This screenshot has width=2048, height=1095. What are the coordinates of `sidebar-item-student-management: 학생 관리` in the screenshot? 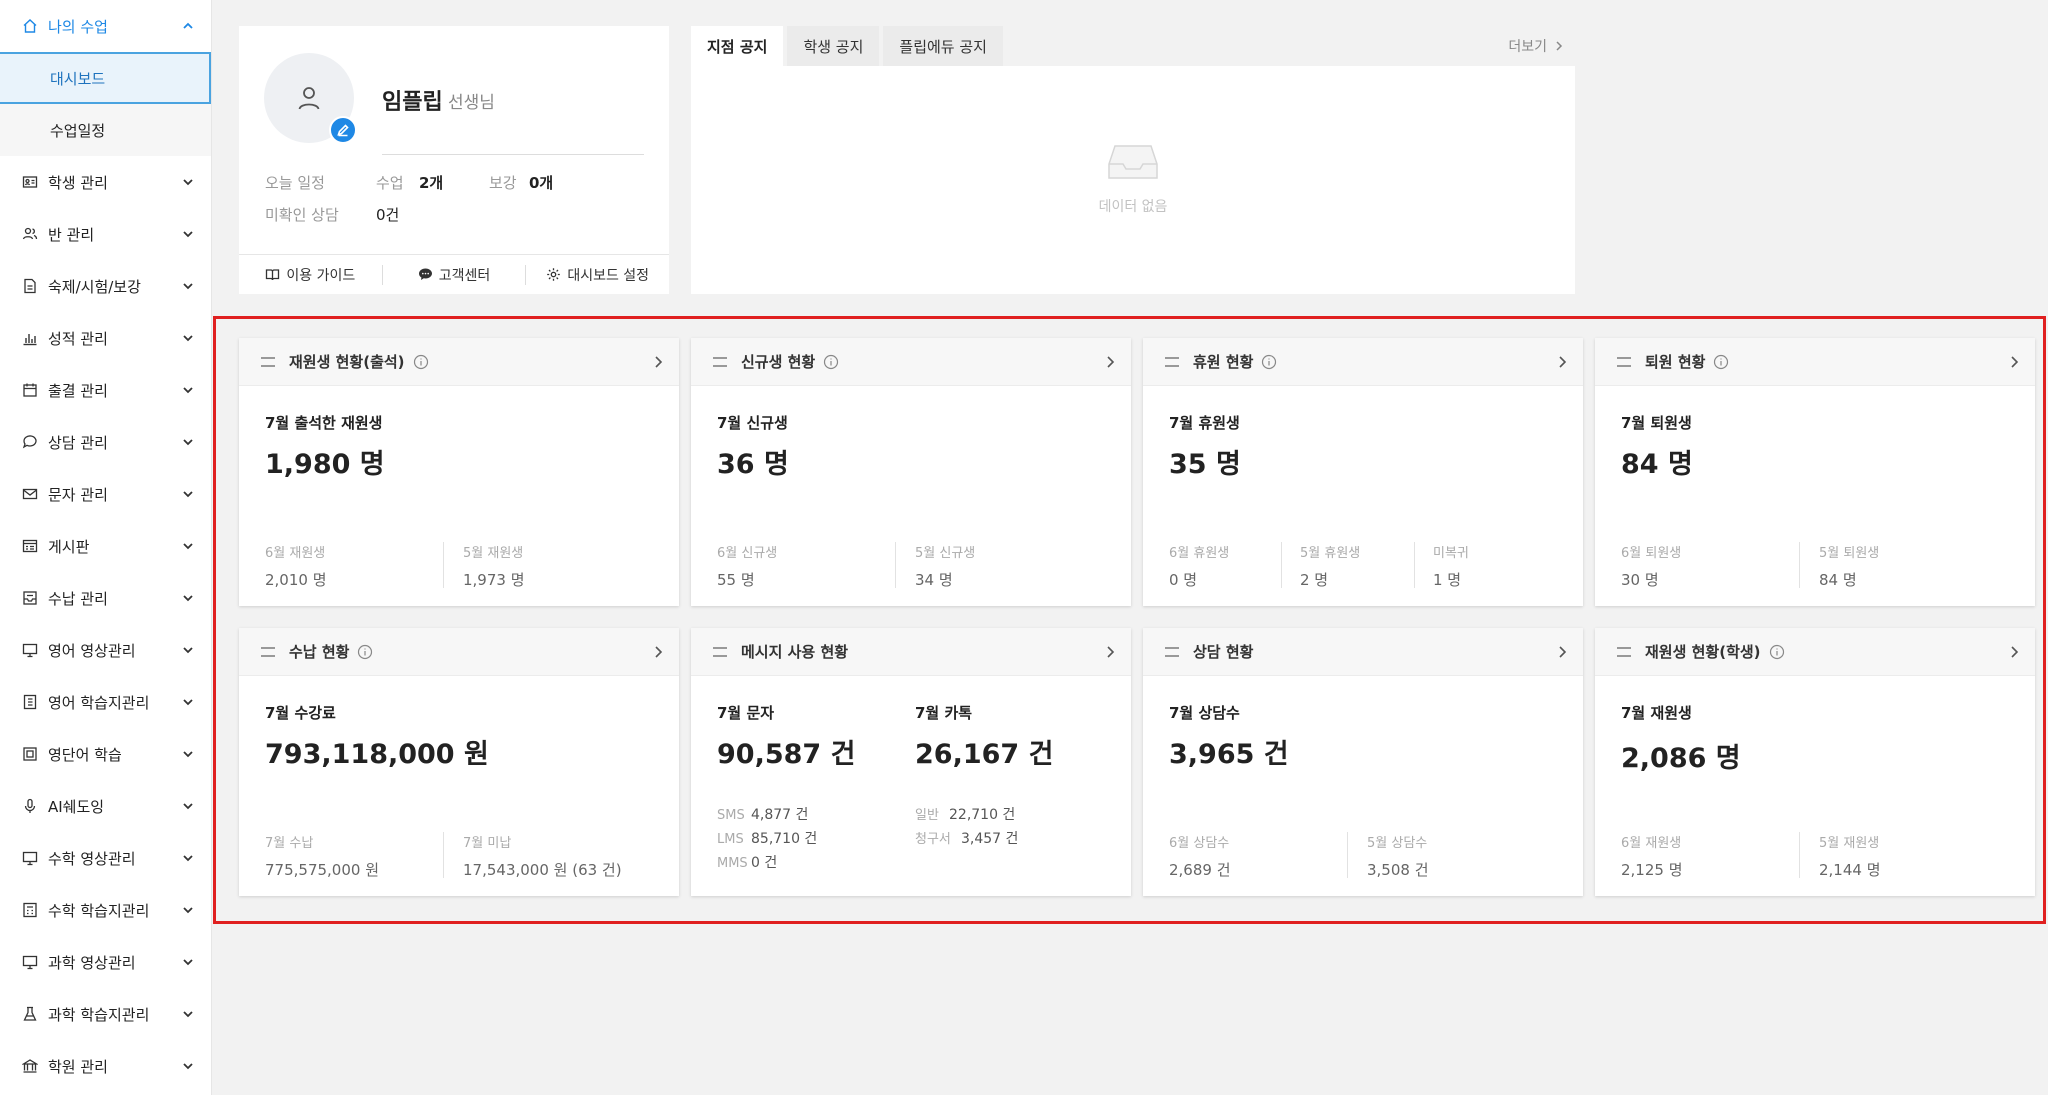 It's located at (105, 182).